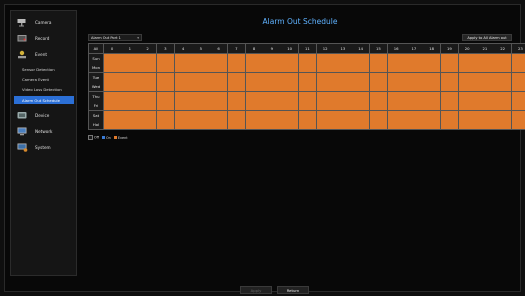  What do you see at coordinates (112, 48) in the screenshot?
I see `hour-header: 0` at bounding box center [112, 48].